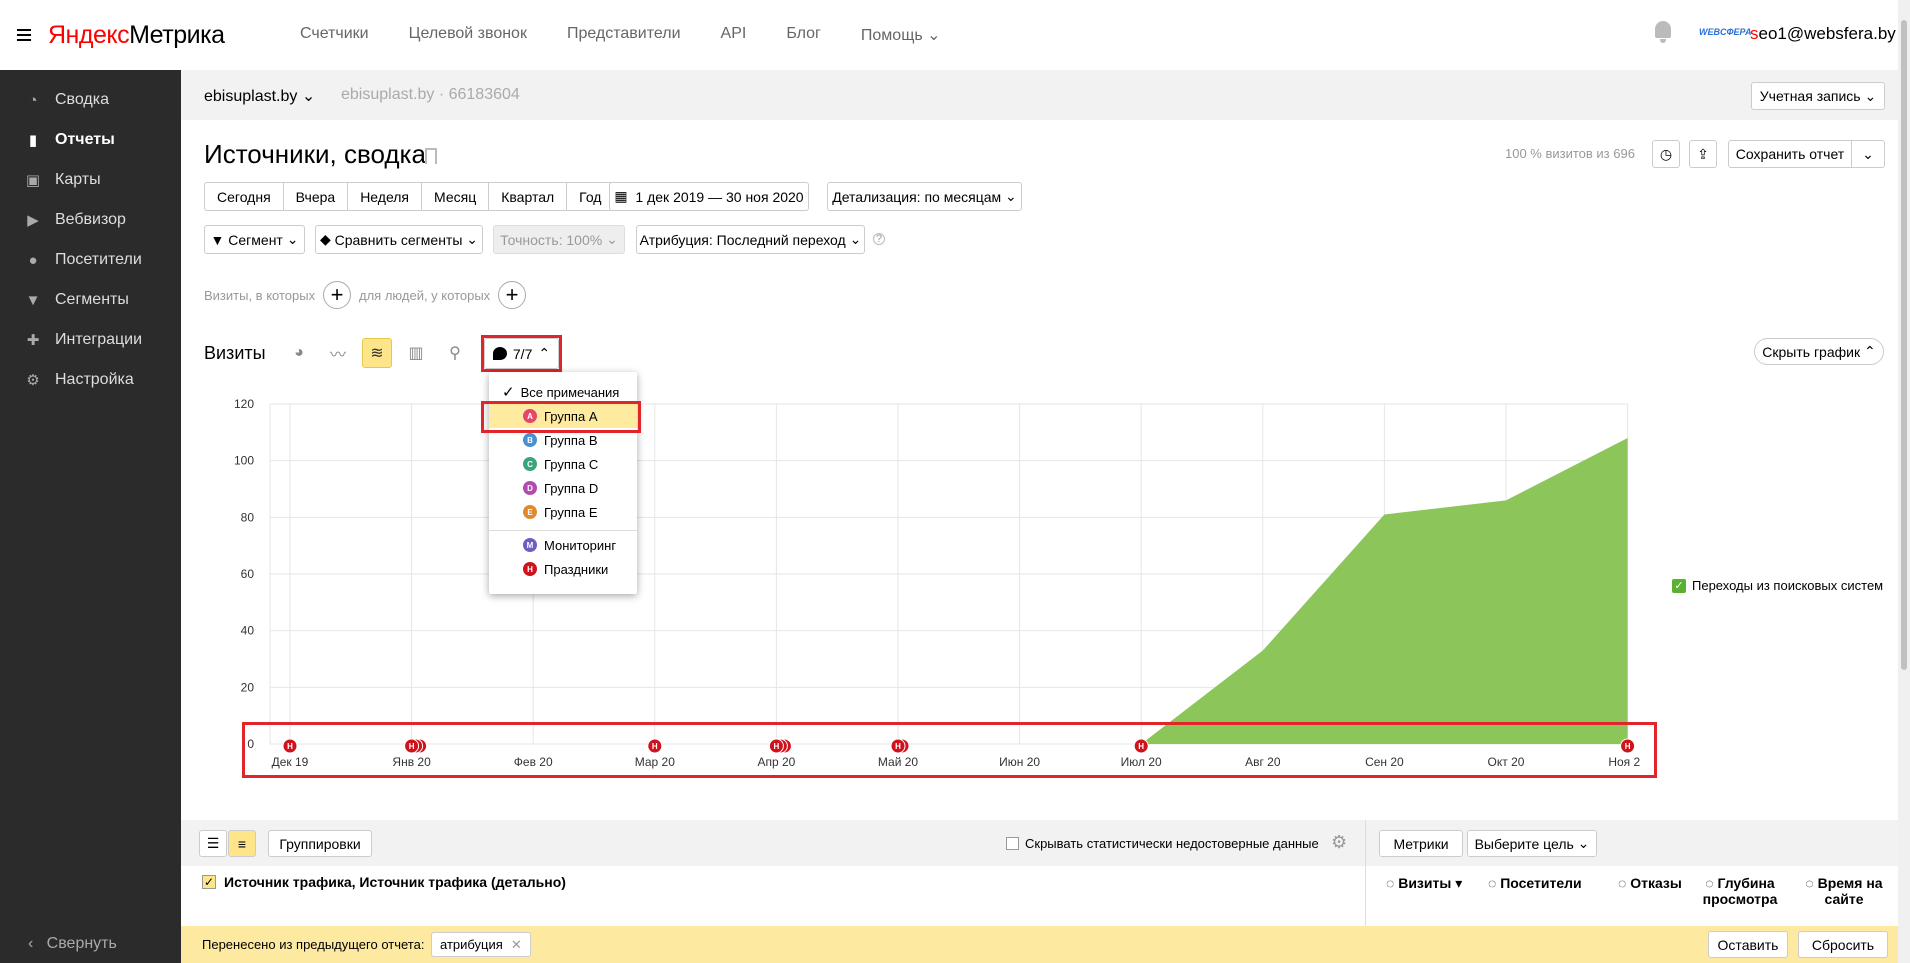 Image resolution: width=1910 pixels, height=963 pixels. What do you see at coordinates (244, 404) in the screenshot?
I see `y-tick-label: 120` at bounding box center [244, 404].